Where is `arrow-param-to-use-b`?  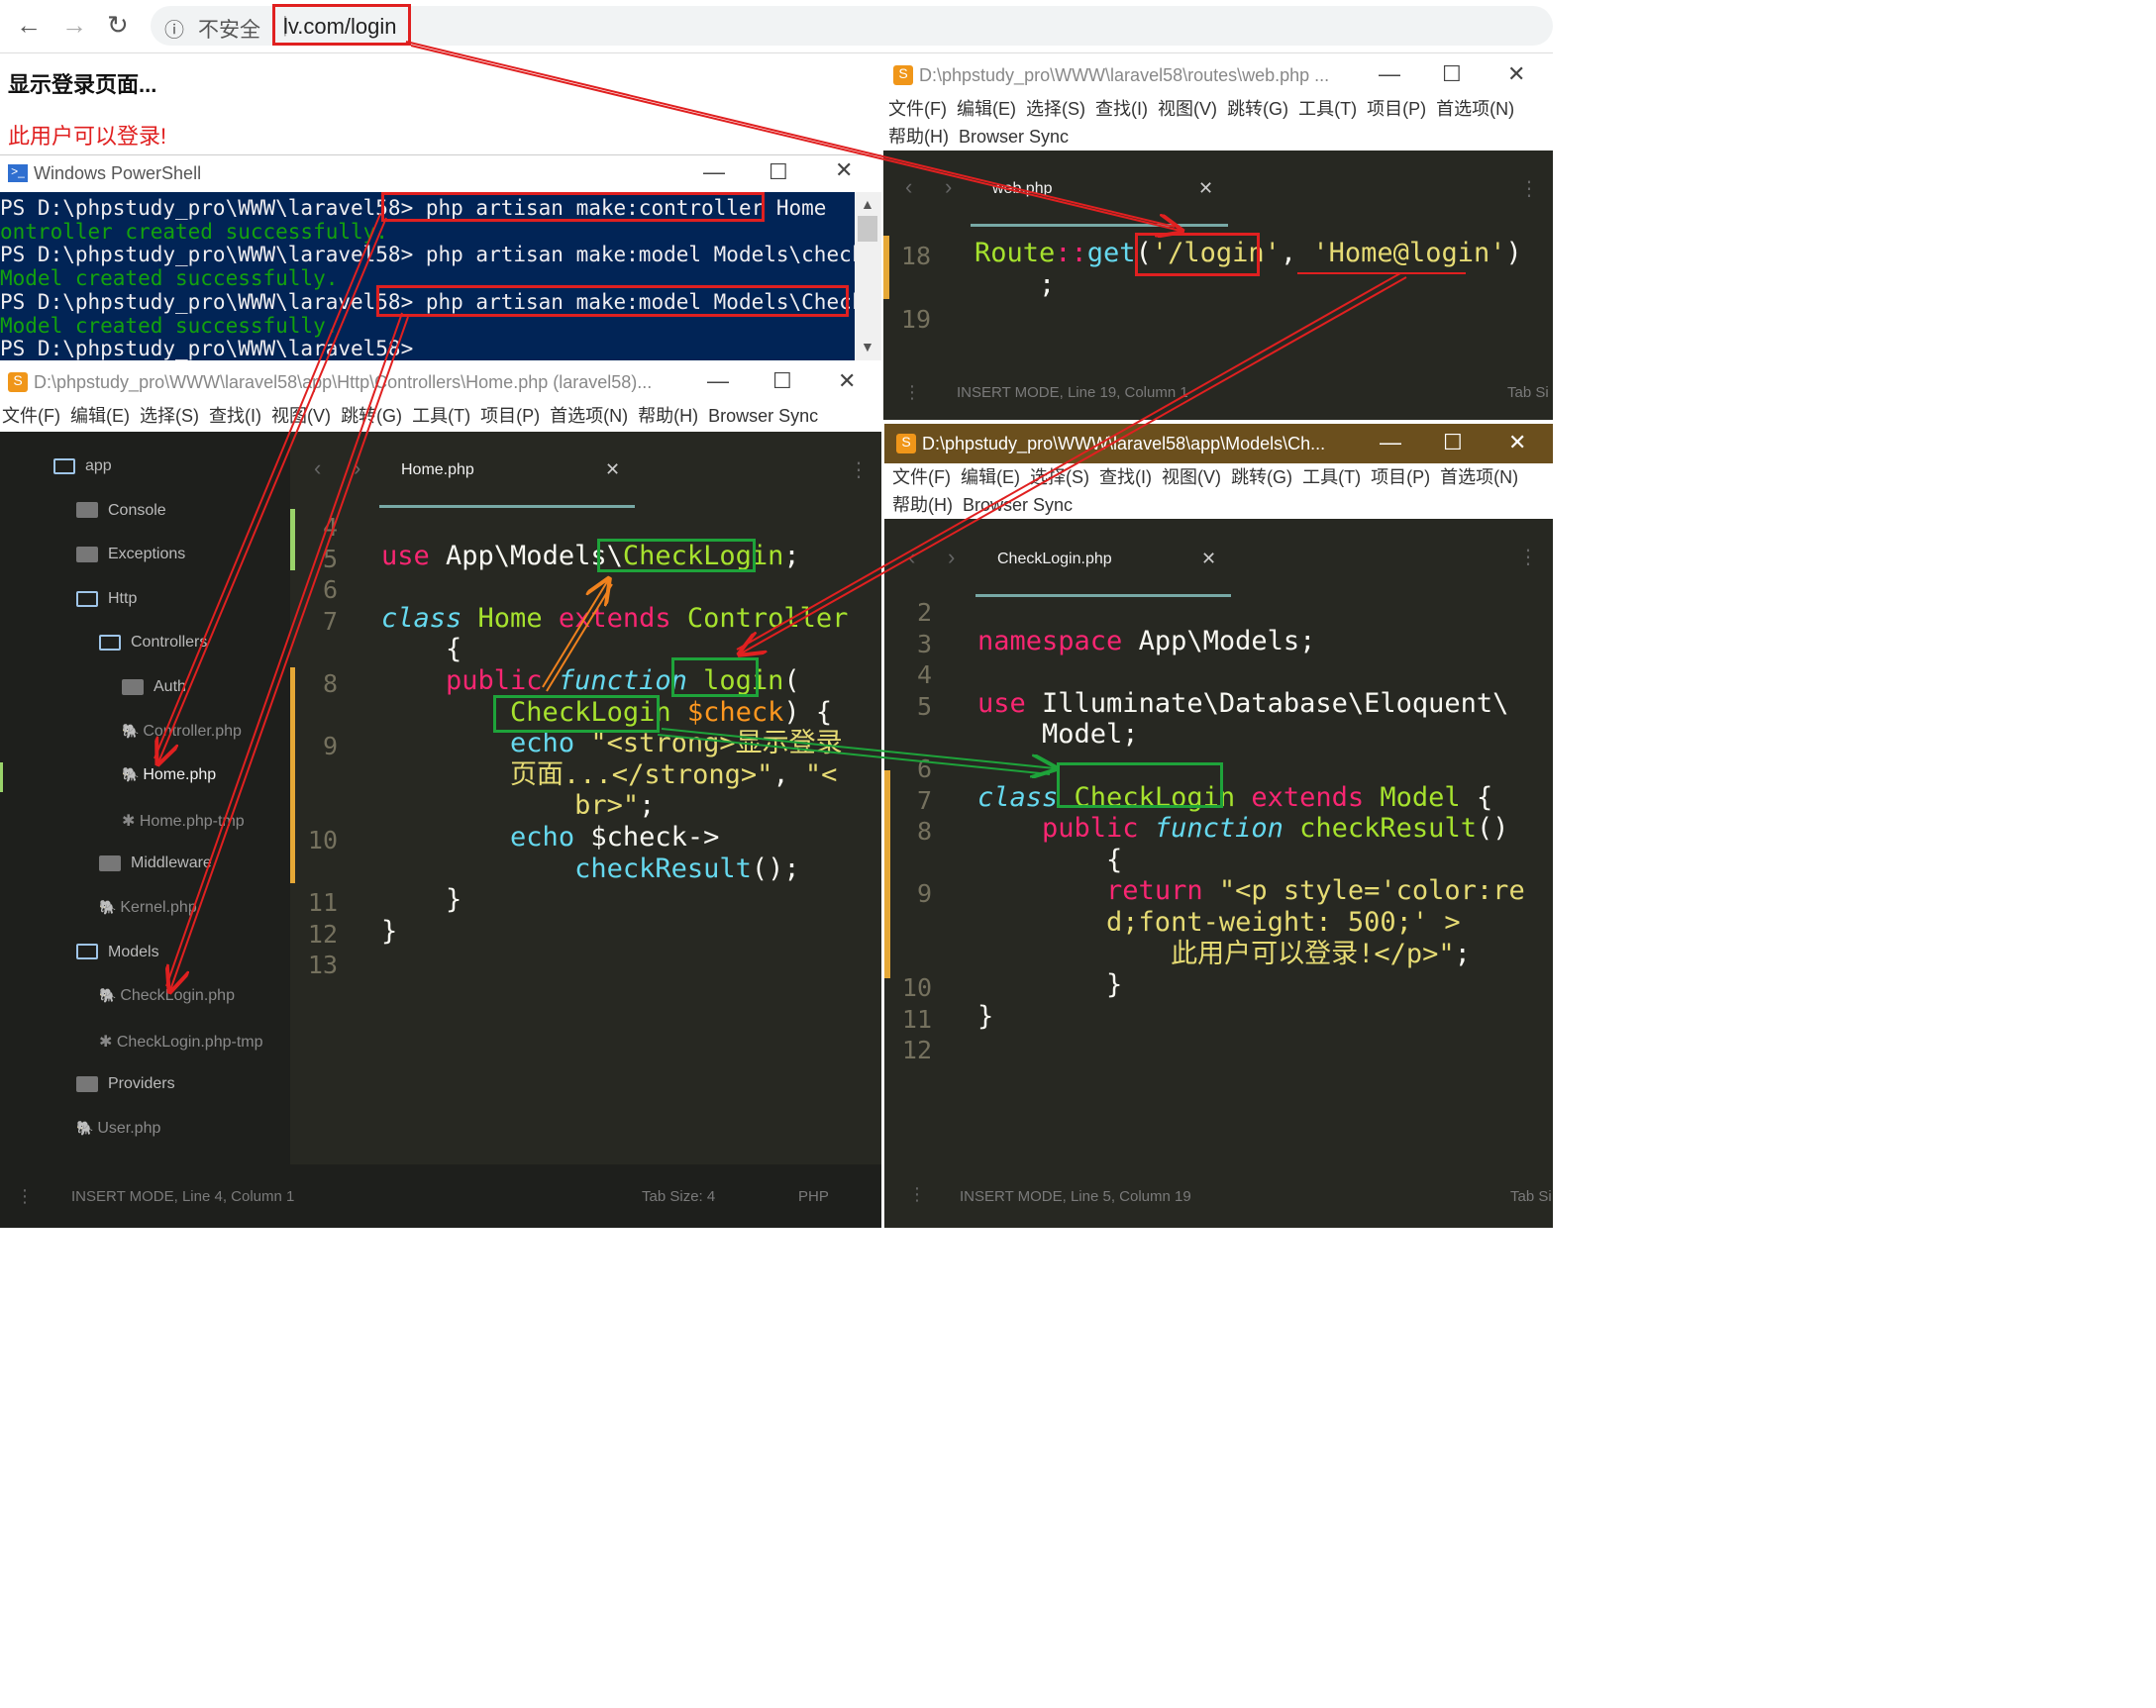 arrow-param-to-use-b is located at coordinates (579, 637).